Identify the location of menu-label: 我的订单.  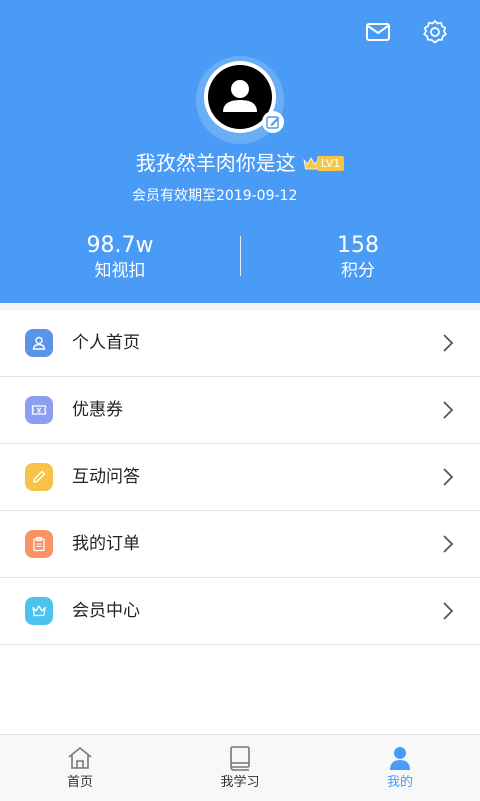
(106, 544).